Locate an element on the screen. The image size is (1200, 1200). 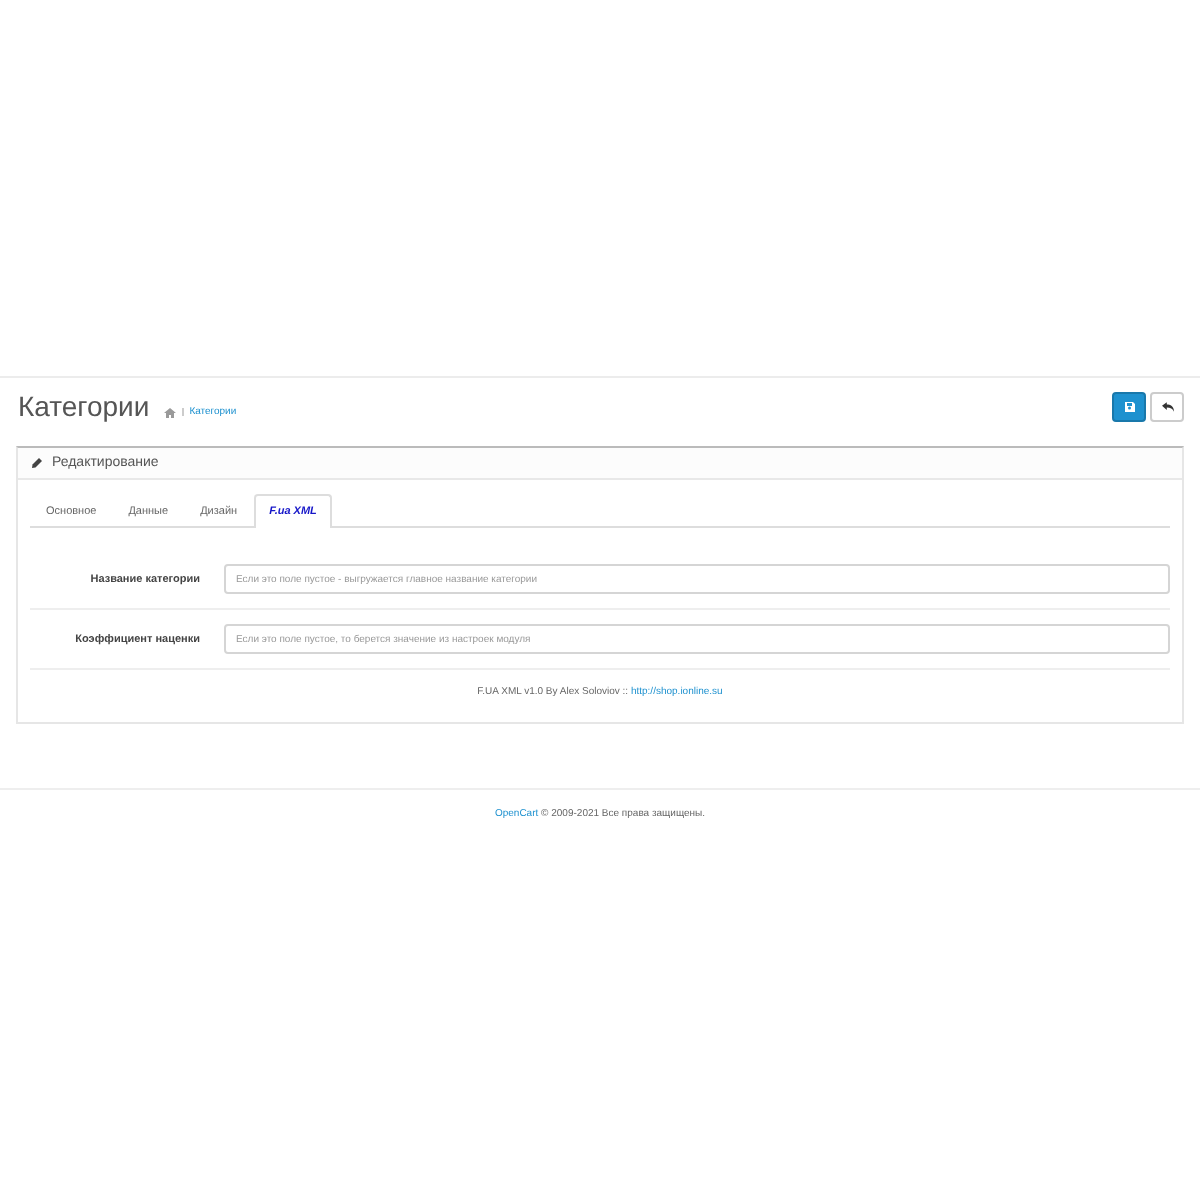
floppy-icon is located at coordinates (1129, 407).